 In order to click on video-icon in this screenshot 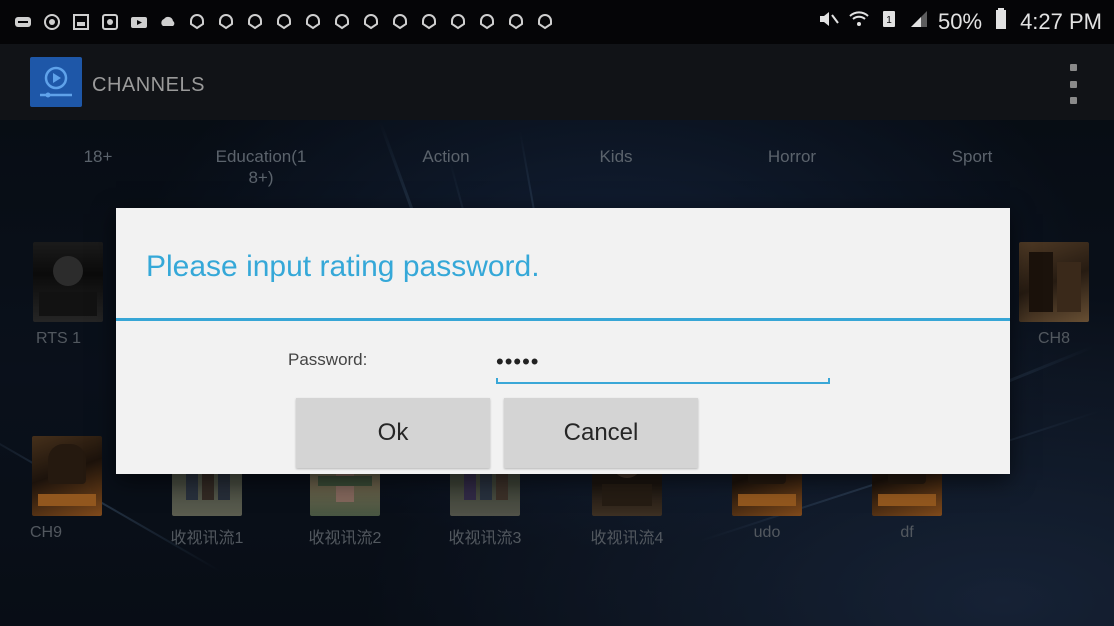, I will do `click(139, 22)`.